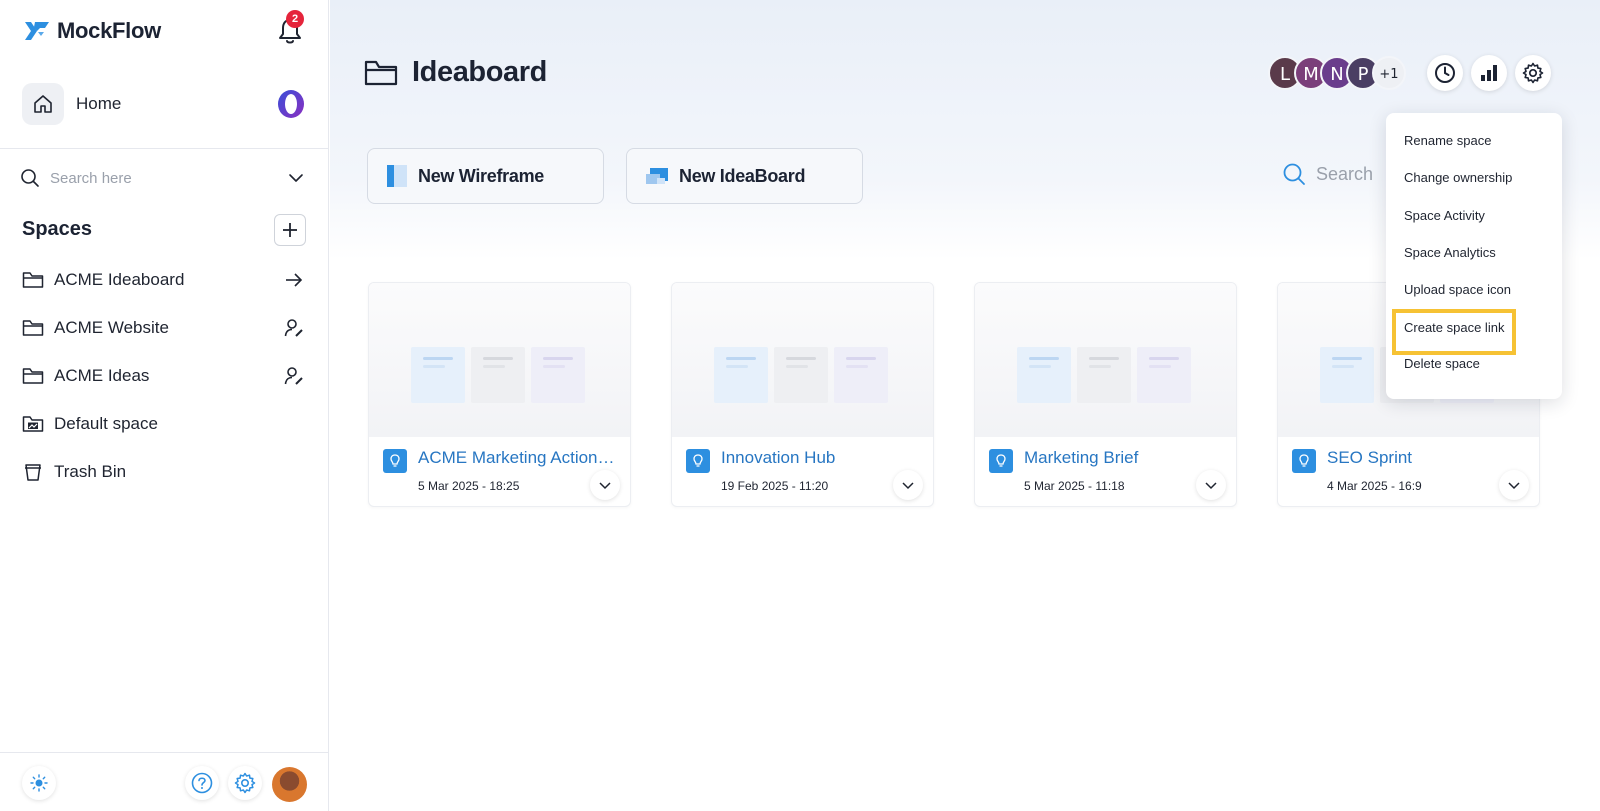  Describe the element at coordinates (99, 103) in the screenshot. I see `home-label: Home` at that location.